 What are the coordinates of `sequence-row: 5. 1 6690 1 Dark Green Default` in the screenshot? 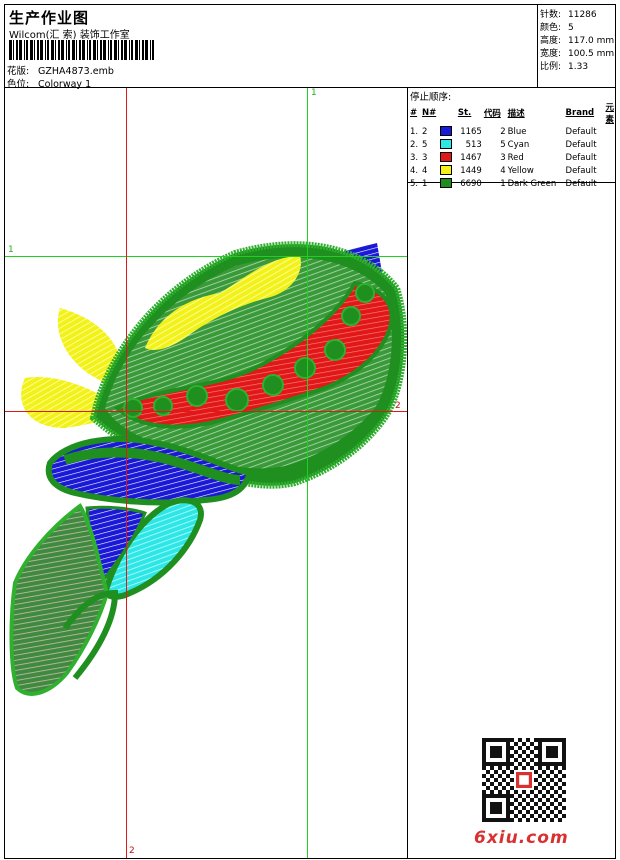 It's located at (512, 183).